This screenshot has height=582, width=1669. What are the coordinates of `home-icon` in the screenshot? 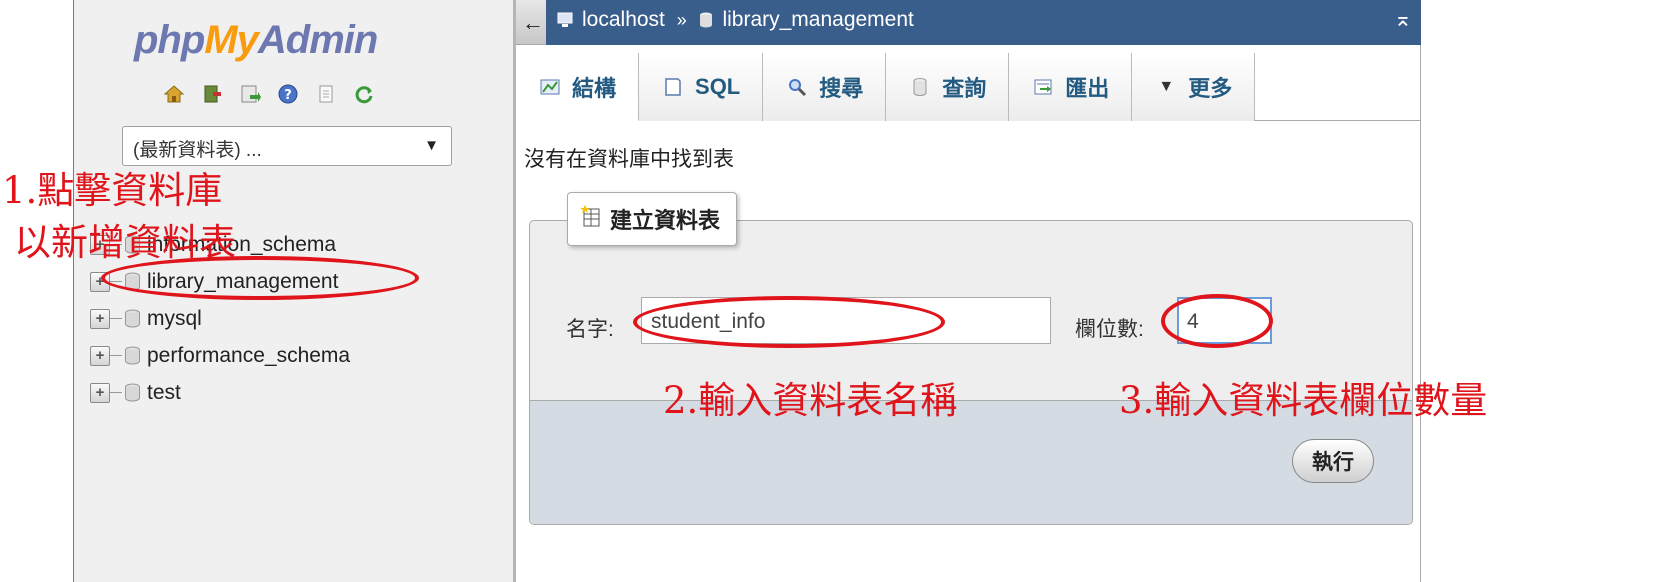 It's located at (174, 94).